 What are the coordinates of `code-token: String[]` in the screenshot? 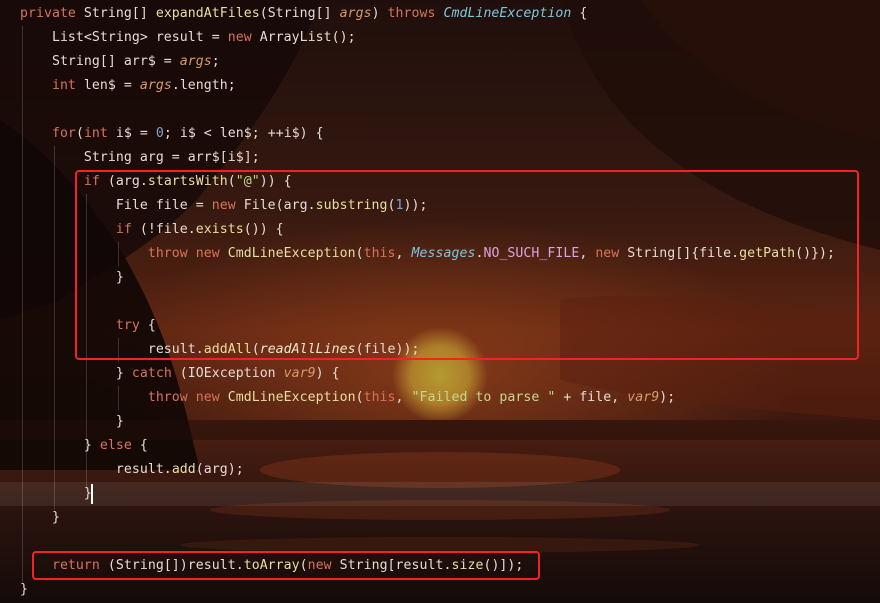 It's located at (119, 13).